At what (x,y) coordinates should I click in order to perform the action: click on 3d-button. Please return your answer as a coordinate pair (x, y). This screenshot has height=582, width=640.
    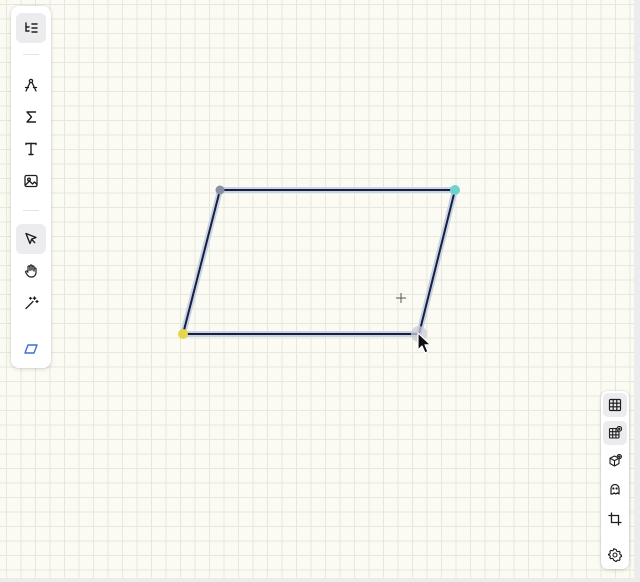
    Looking at the image, I should click on (615, 461).